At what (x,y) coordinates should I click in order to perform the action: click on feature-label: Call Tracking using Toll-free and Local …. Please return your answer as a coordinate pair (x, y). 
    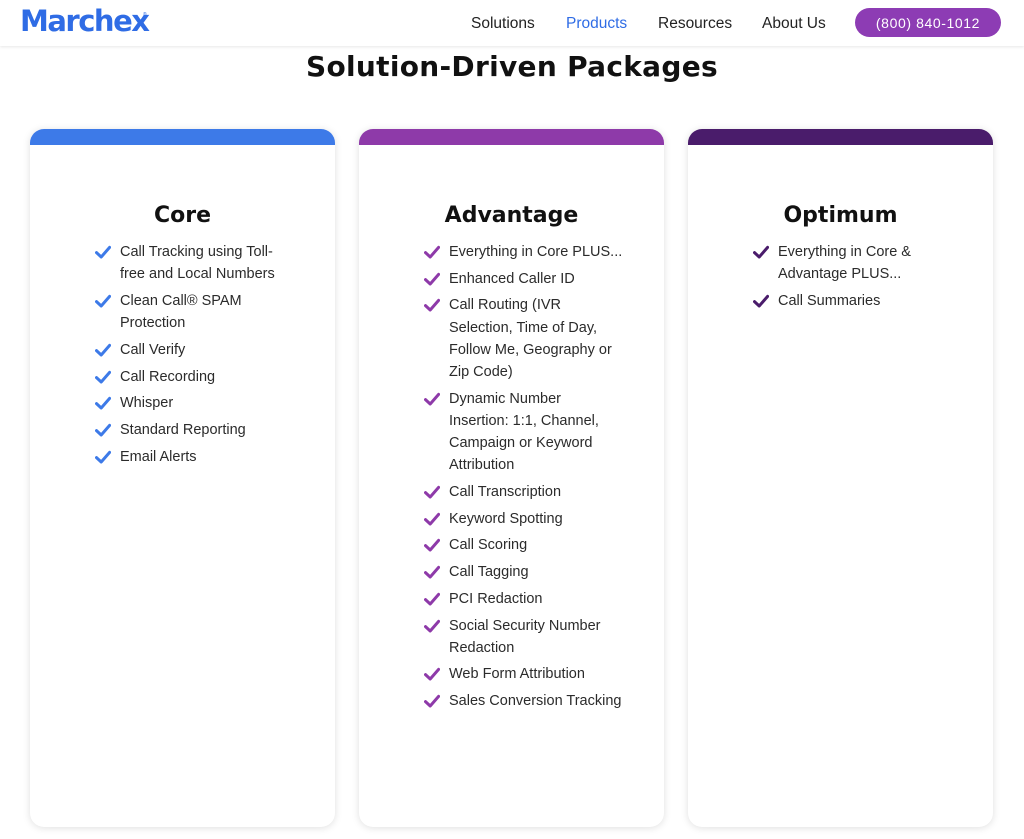
    Looking at the image, I should click on (197, 263).